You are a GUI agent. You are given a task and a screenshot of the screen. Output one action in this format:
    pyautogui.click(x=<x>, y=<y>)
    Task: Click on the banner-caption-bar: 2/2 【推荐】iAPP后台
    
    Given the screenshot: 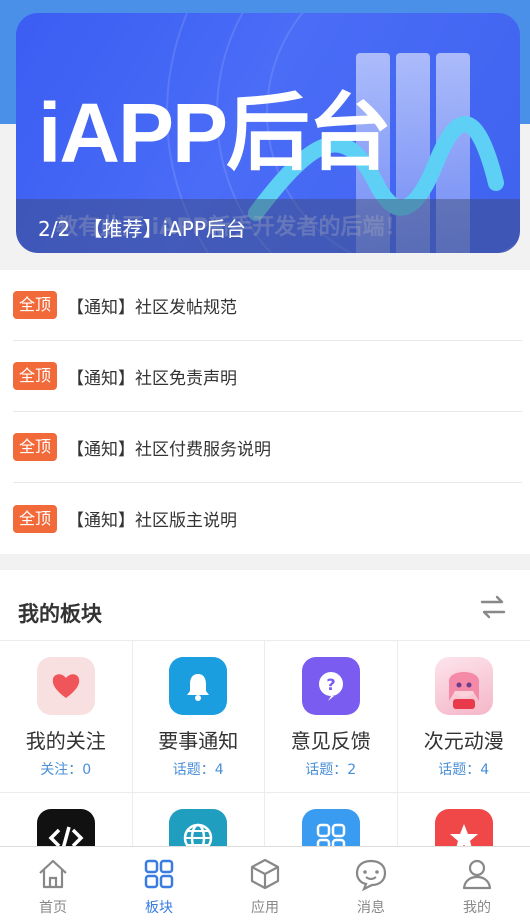 What is the action you would take?
    pyautogui.click(x=268, y=226)
    